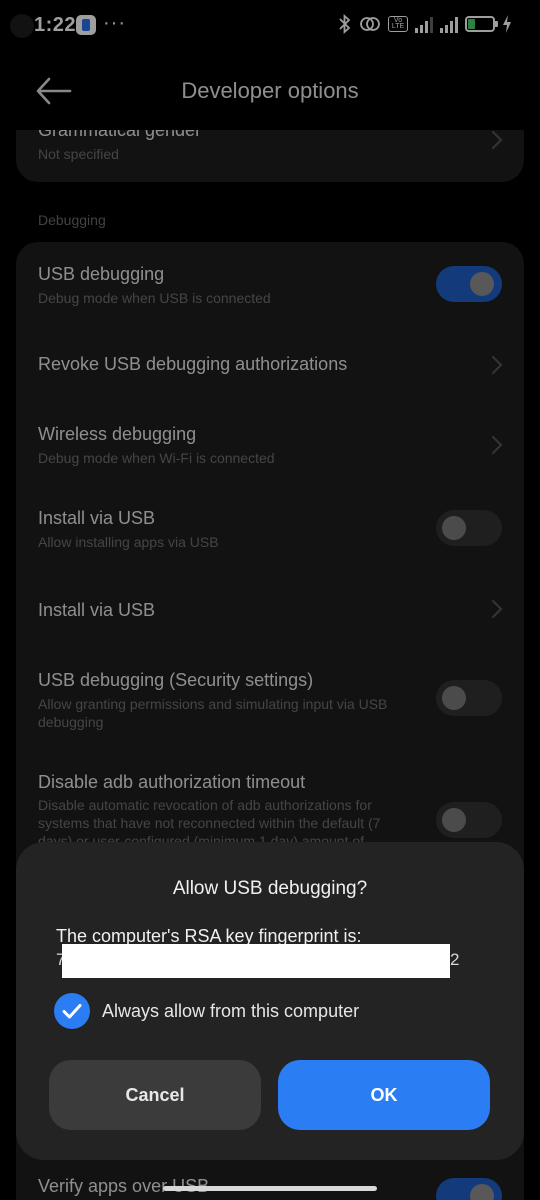 The image size is (540, 1200). Describe the element at coordinates (270, 888) in the screenshot. I see `dialog-title: Allow USB debugging?` at that location.